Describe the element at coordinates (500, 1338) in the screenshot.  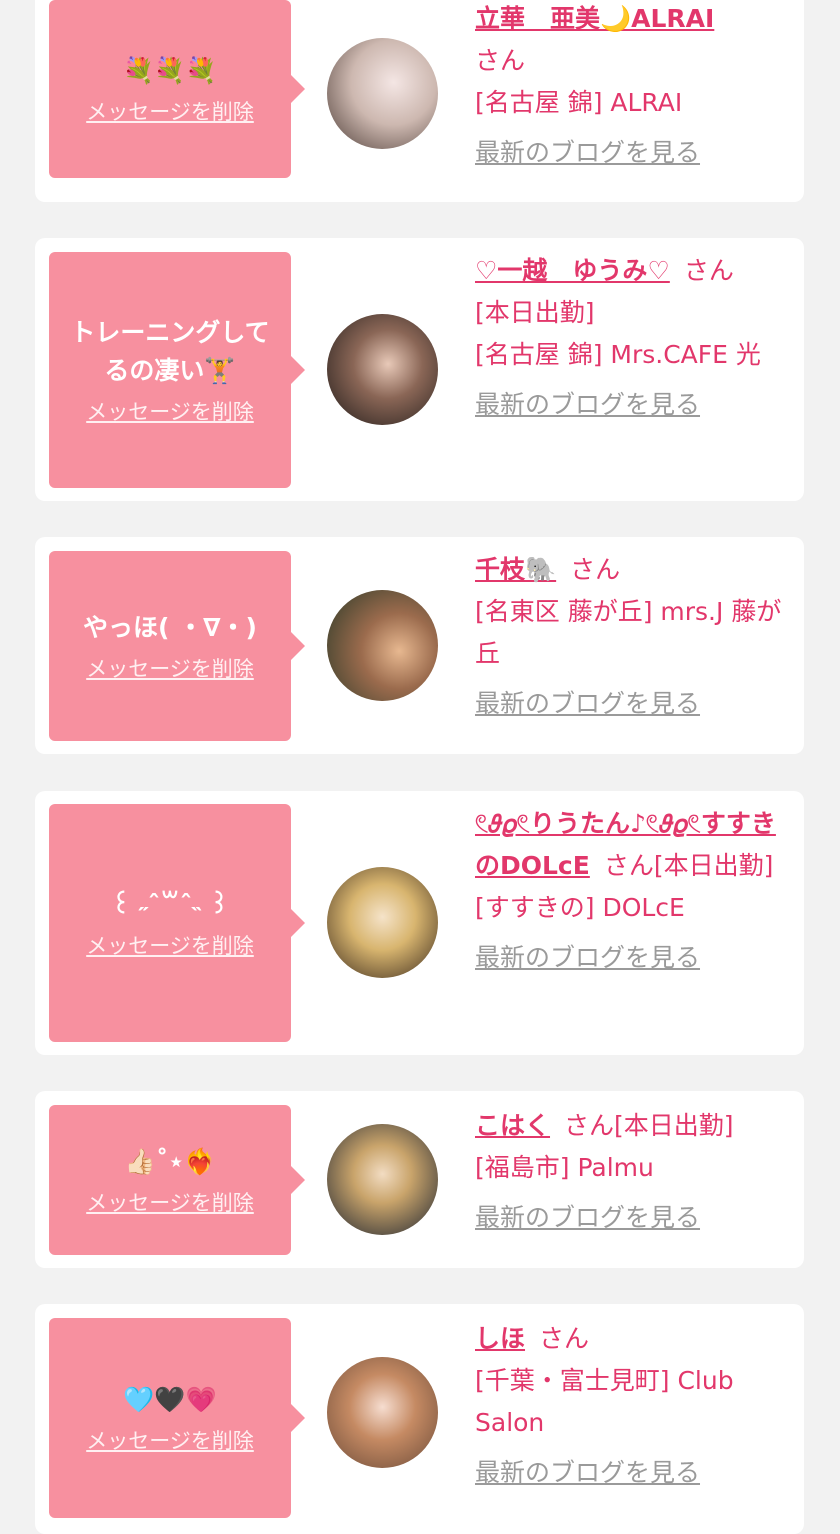
I see `profile-name-link: しほ` at that location.